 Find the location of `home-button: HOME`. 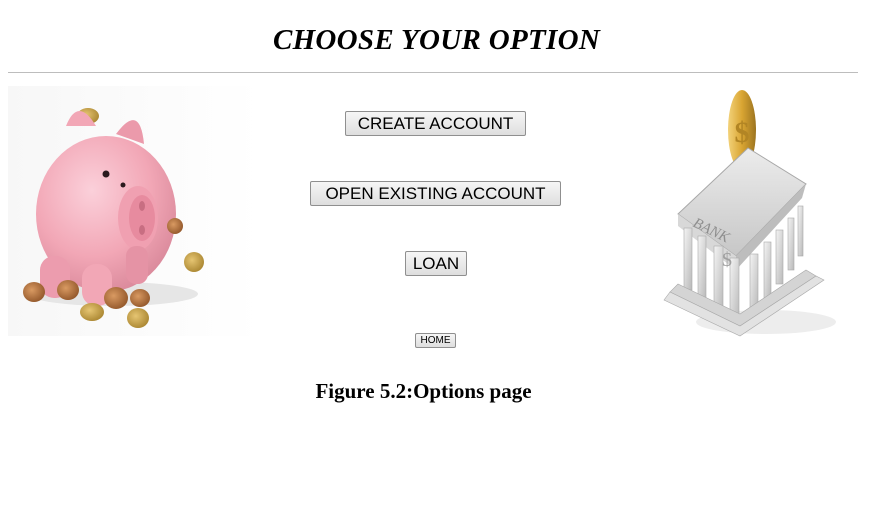

home-button: HOME is located at coordinates (435, 340).